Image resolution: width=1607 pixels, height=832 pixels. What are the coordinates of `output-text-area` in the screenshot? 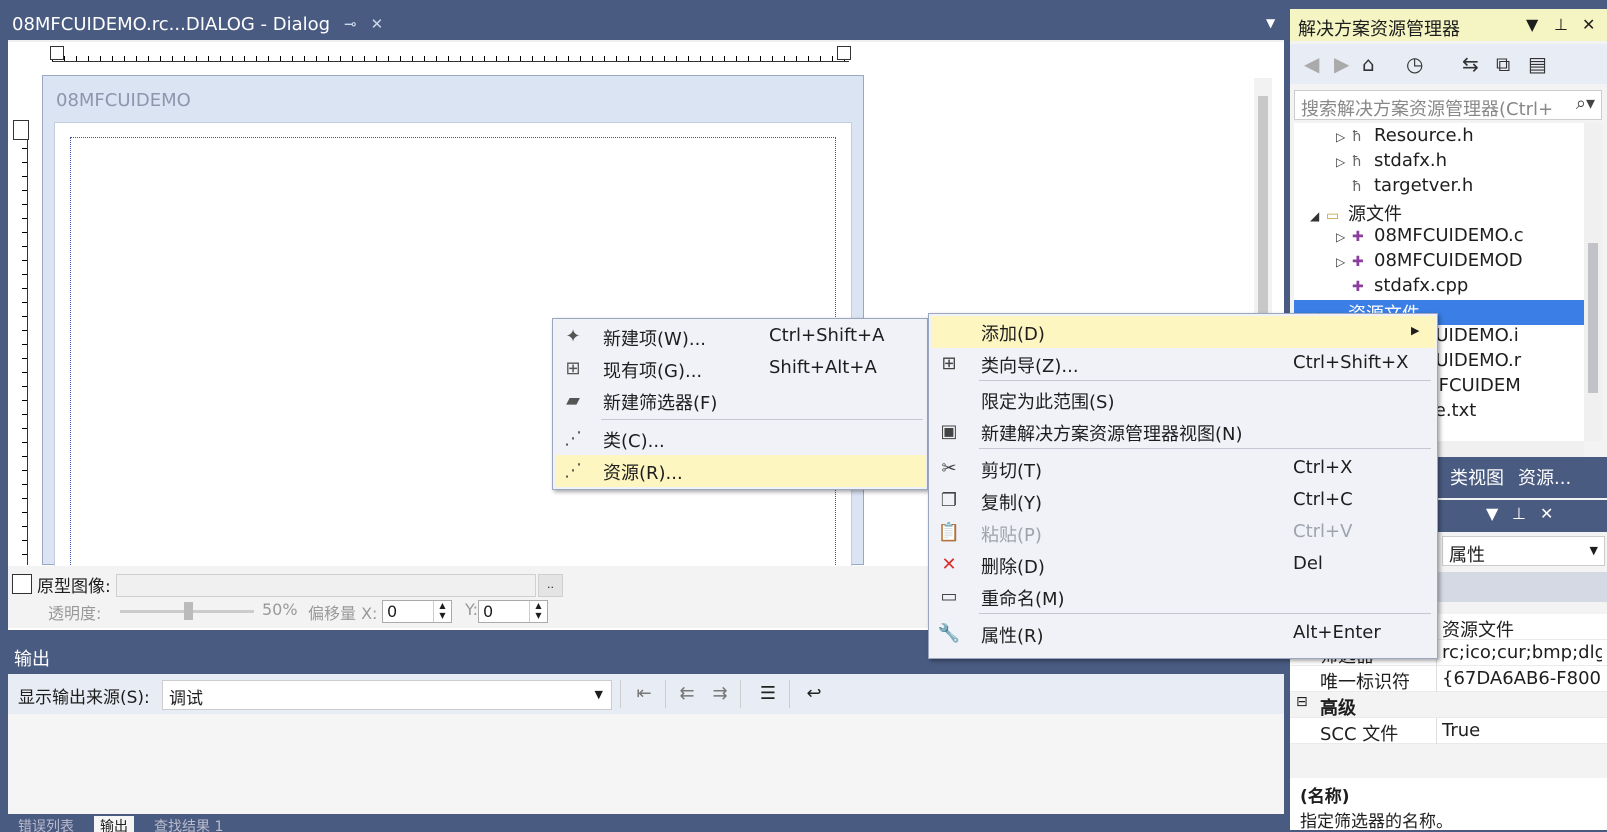 It's located at (646, 764).